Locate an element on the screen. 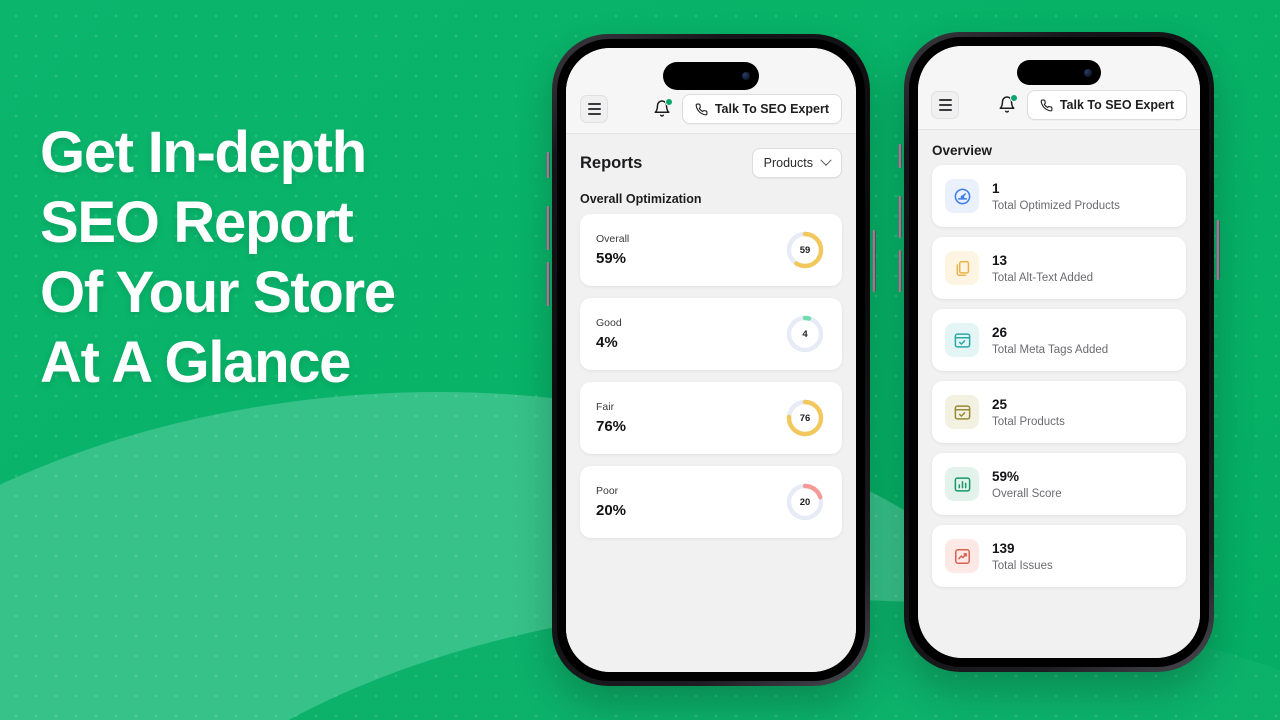  overview-stat-card: 26 Total Meta Tags Added is located at coordinates (1059, 340).